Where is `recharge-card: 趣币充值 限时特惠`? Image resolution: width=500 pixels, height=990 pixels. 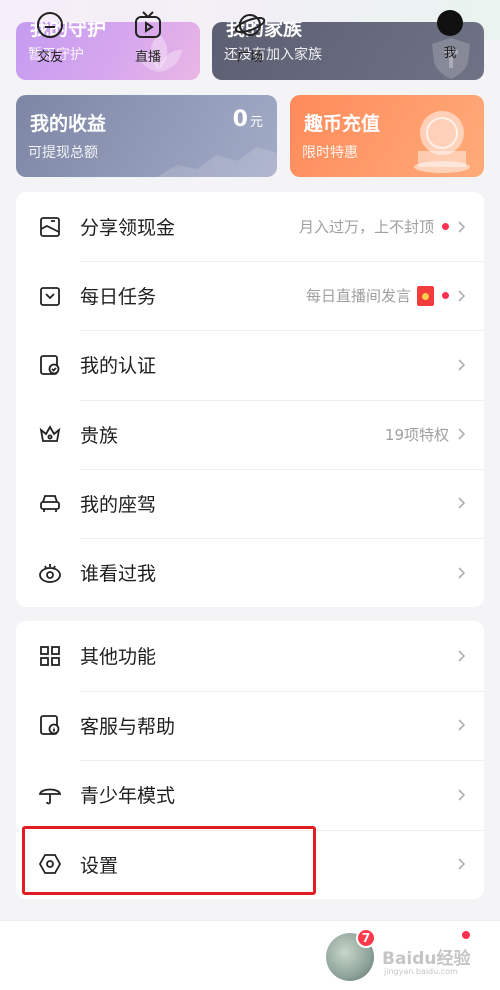
recharge-card: 趣币充值 限时特惠 is located at coordinates (387, 136).